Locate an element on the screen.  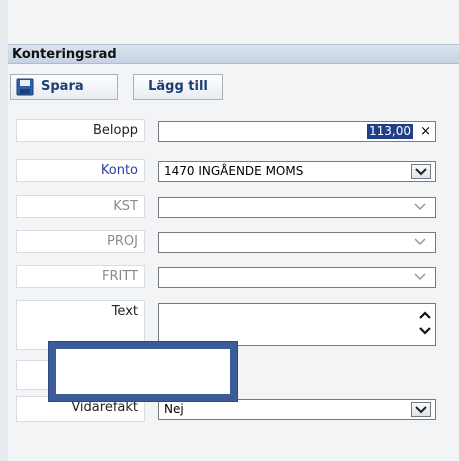
floppy-disk-icon is located at coordinates (25, 87).